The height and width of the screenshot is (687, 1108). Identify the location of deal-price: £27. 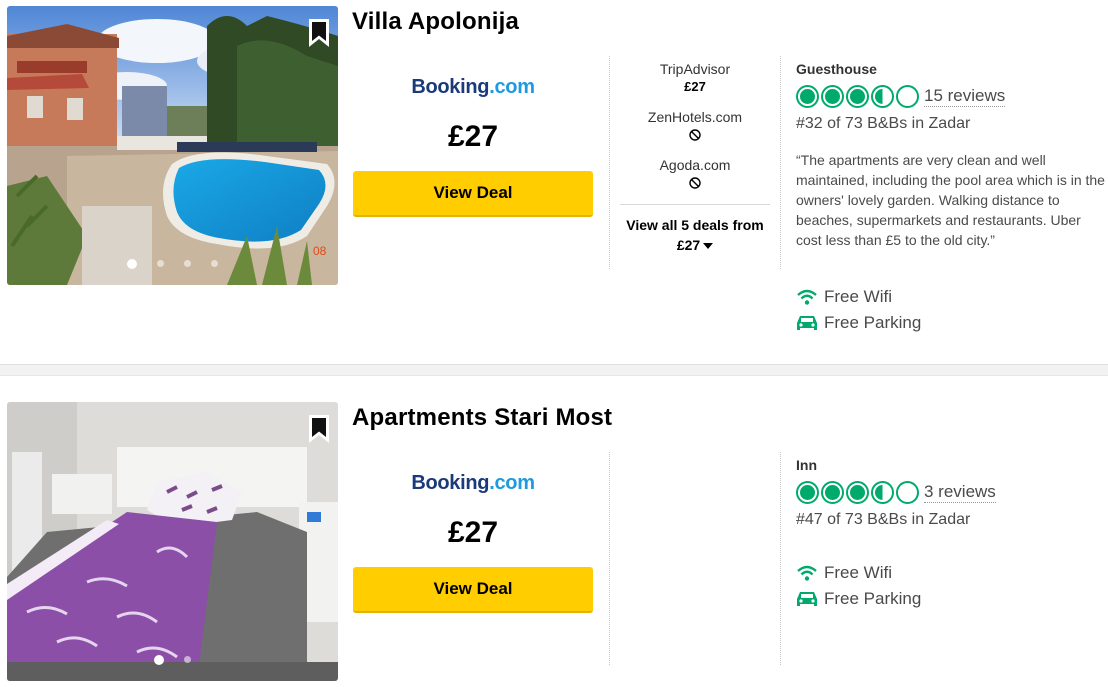
(695, 86).